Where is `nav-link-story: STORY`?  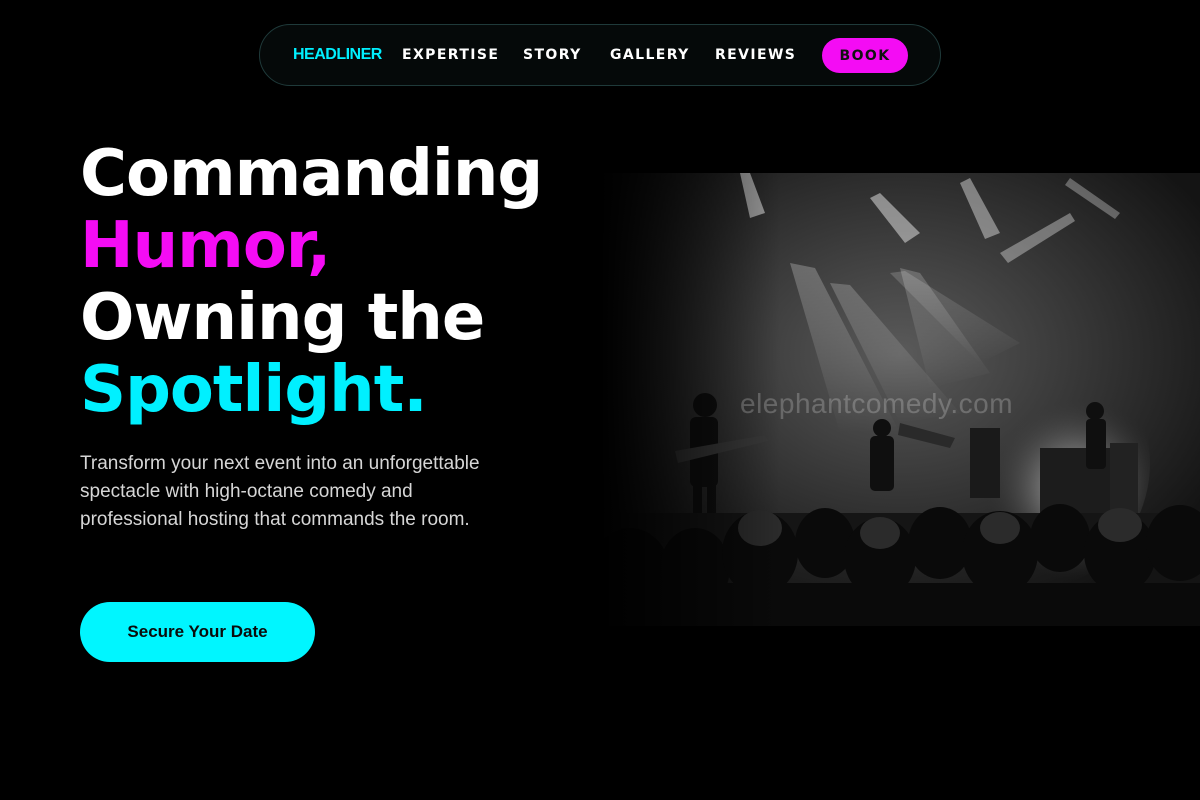
nav-link-story: STORY is located at coordinates (552, 55).